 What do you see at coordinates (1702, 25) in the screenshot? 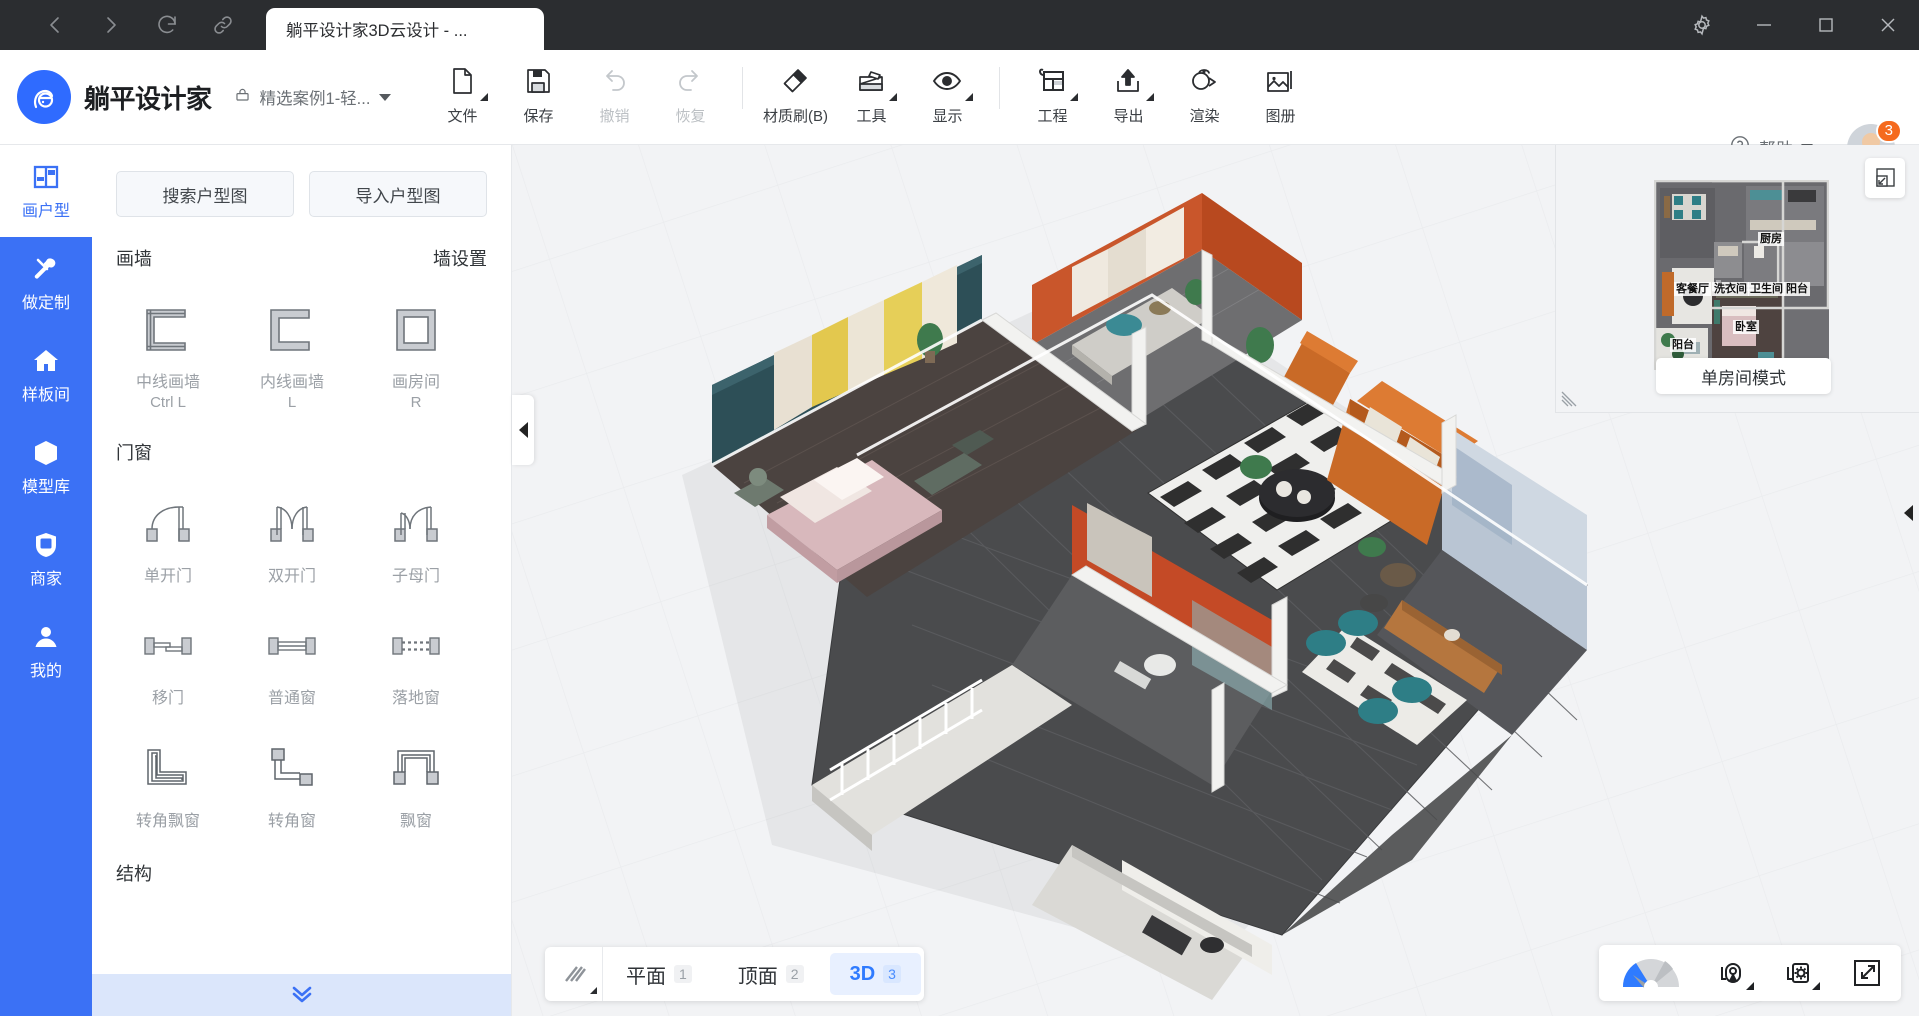
I see `gear-icon` at bounding box center [1702, 25].